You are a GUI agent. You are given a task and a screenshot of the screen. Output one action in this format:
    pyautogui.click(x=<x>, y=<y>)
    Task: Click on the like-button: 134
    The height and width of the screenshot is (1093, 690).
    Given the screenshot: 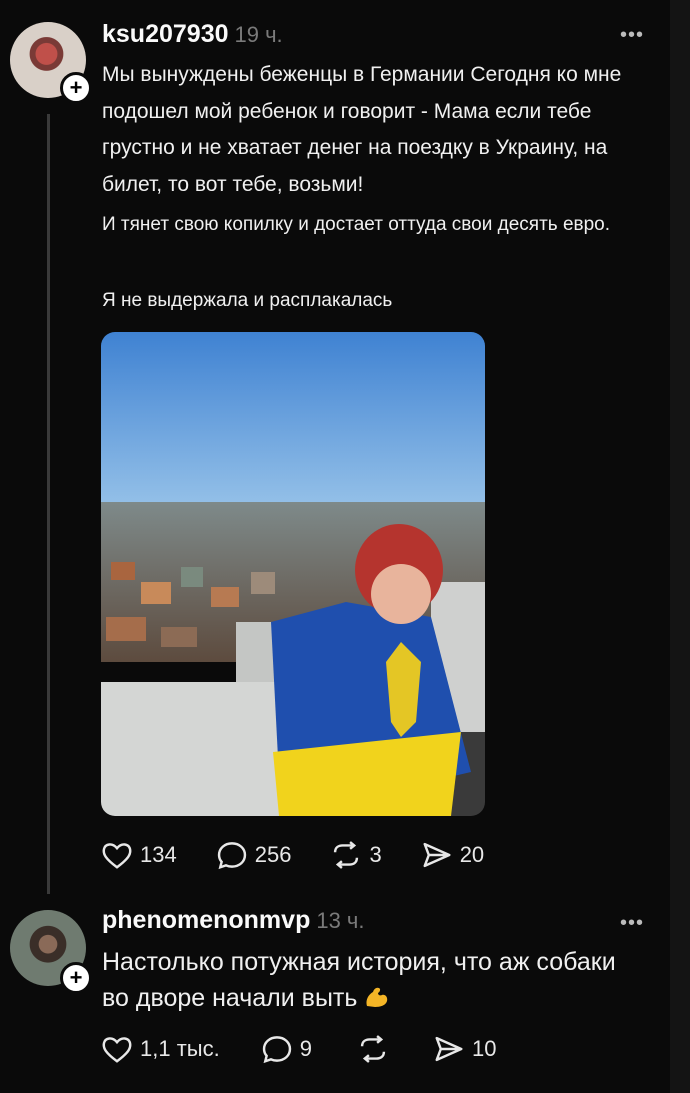 What is the action you would take?
    pyautogui.click(x=138, y=855)
    